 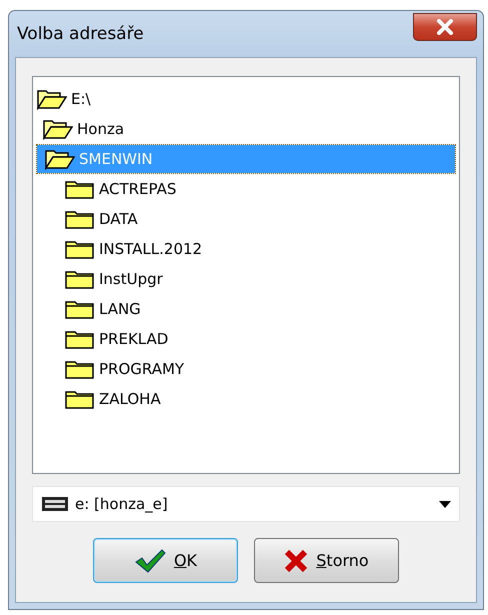 What do you see at coordinates (246, 219) in the screenshot?
I see `tree-item: DATA` at bounding box center [246, 219].